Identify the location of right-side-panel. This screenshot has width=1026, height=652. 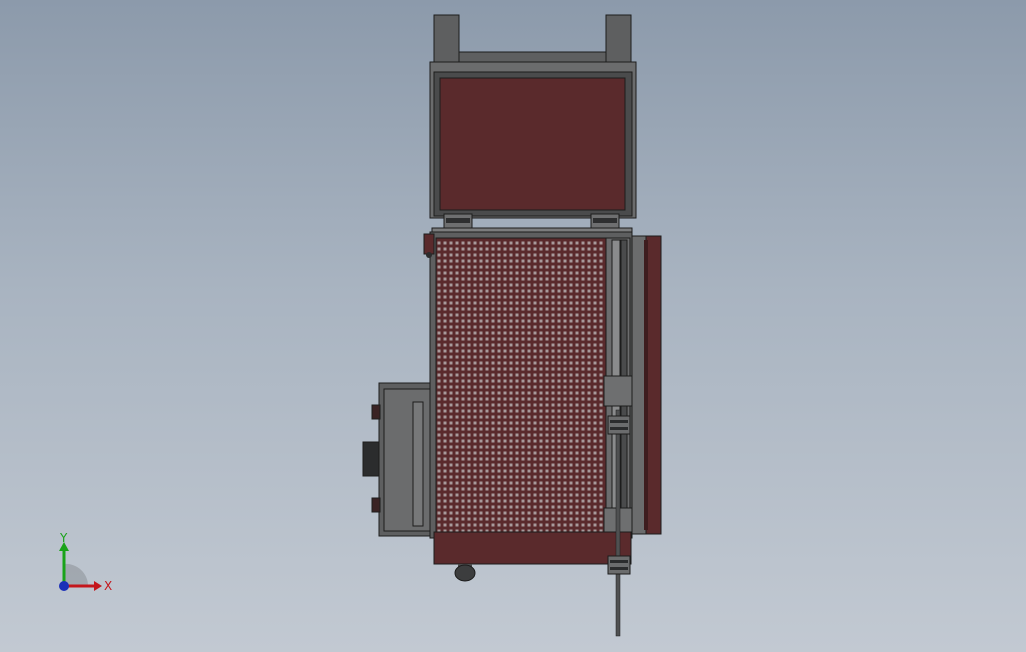
(645, 385).